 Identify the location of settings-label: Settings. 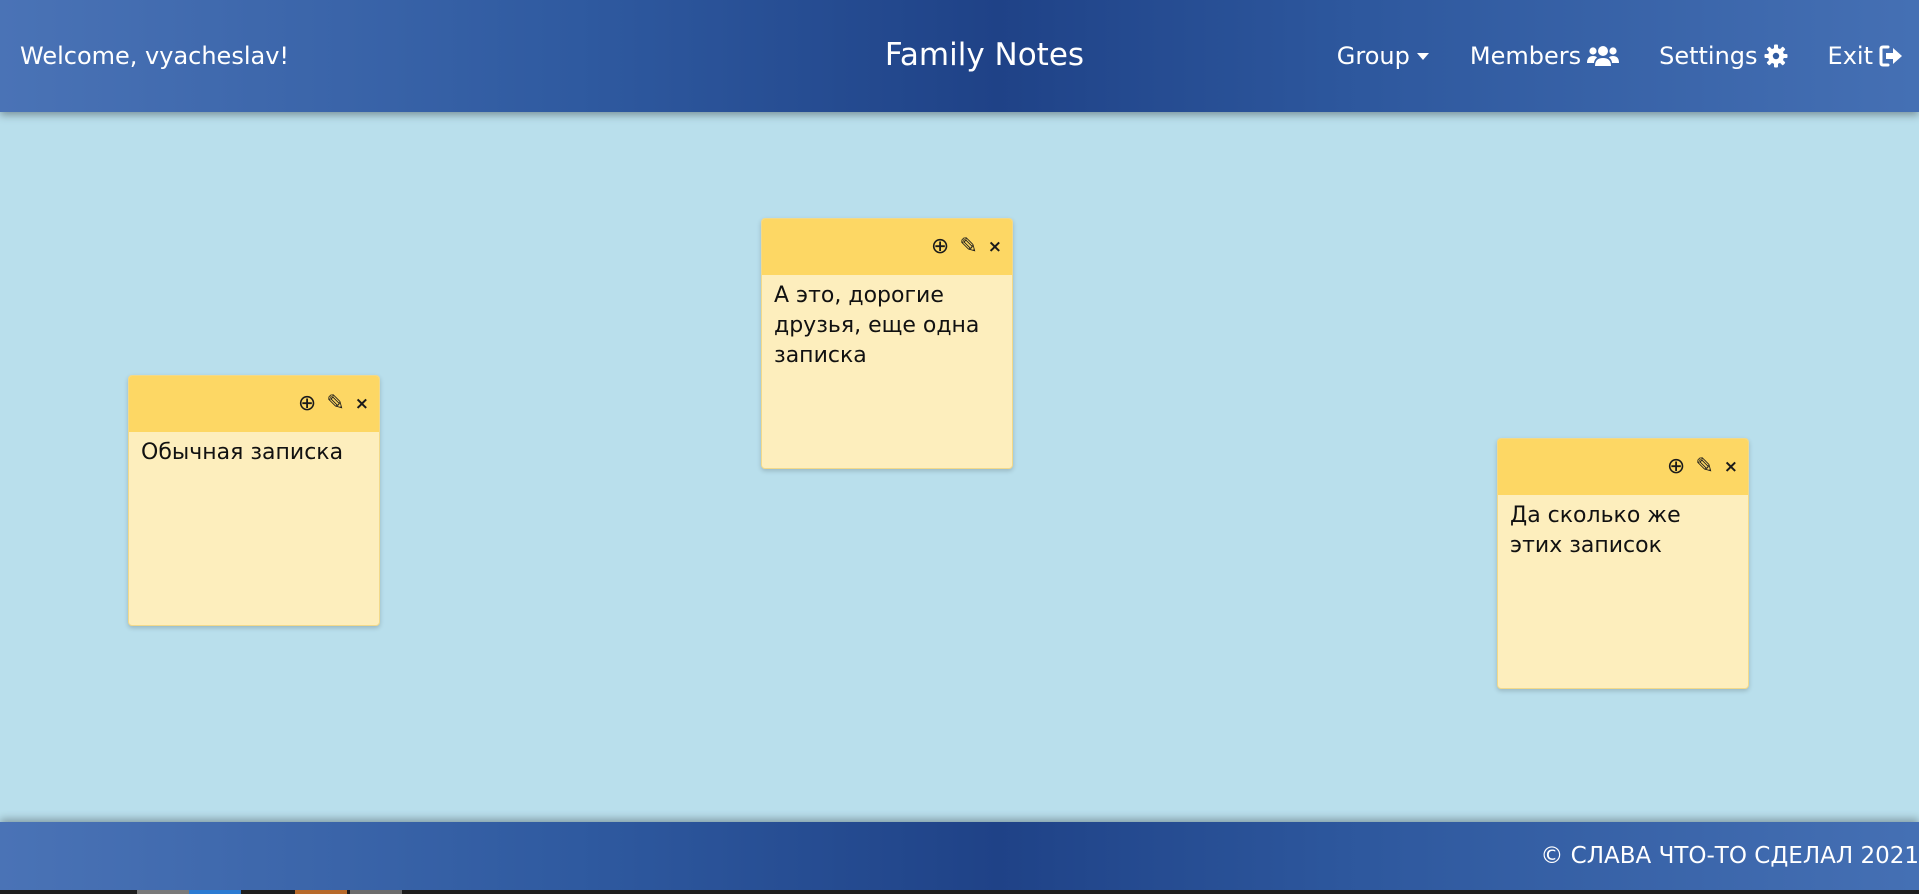
(1708, 56).